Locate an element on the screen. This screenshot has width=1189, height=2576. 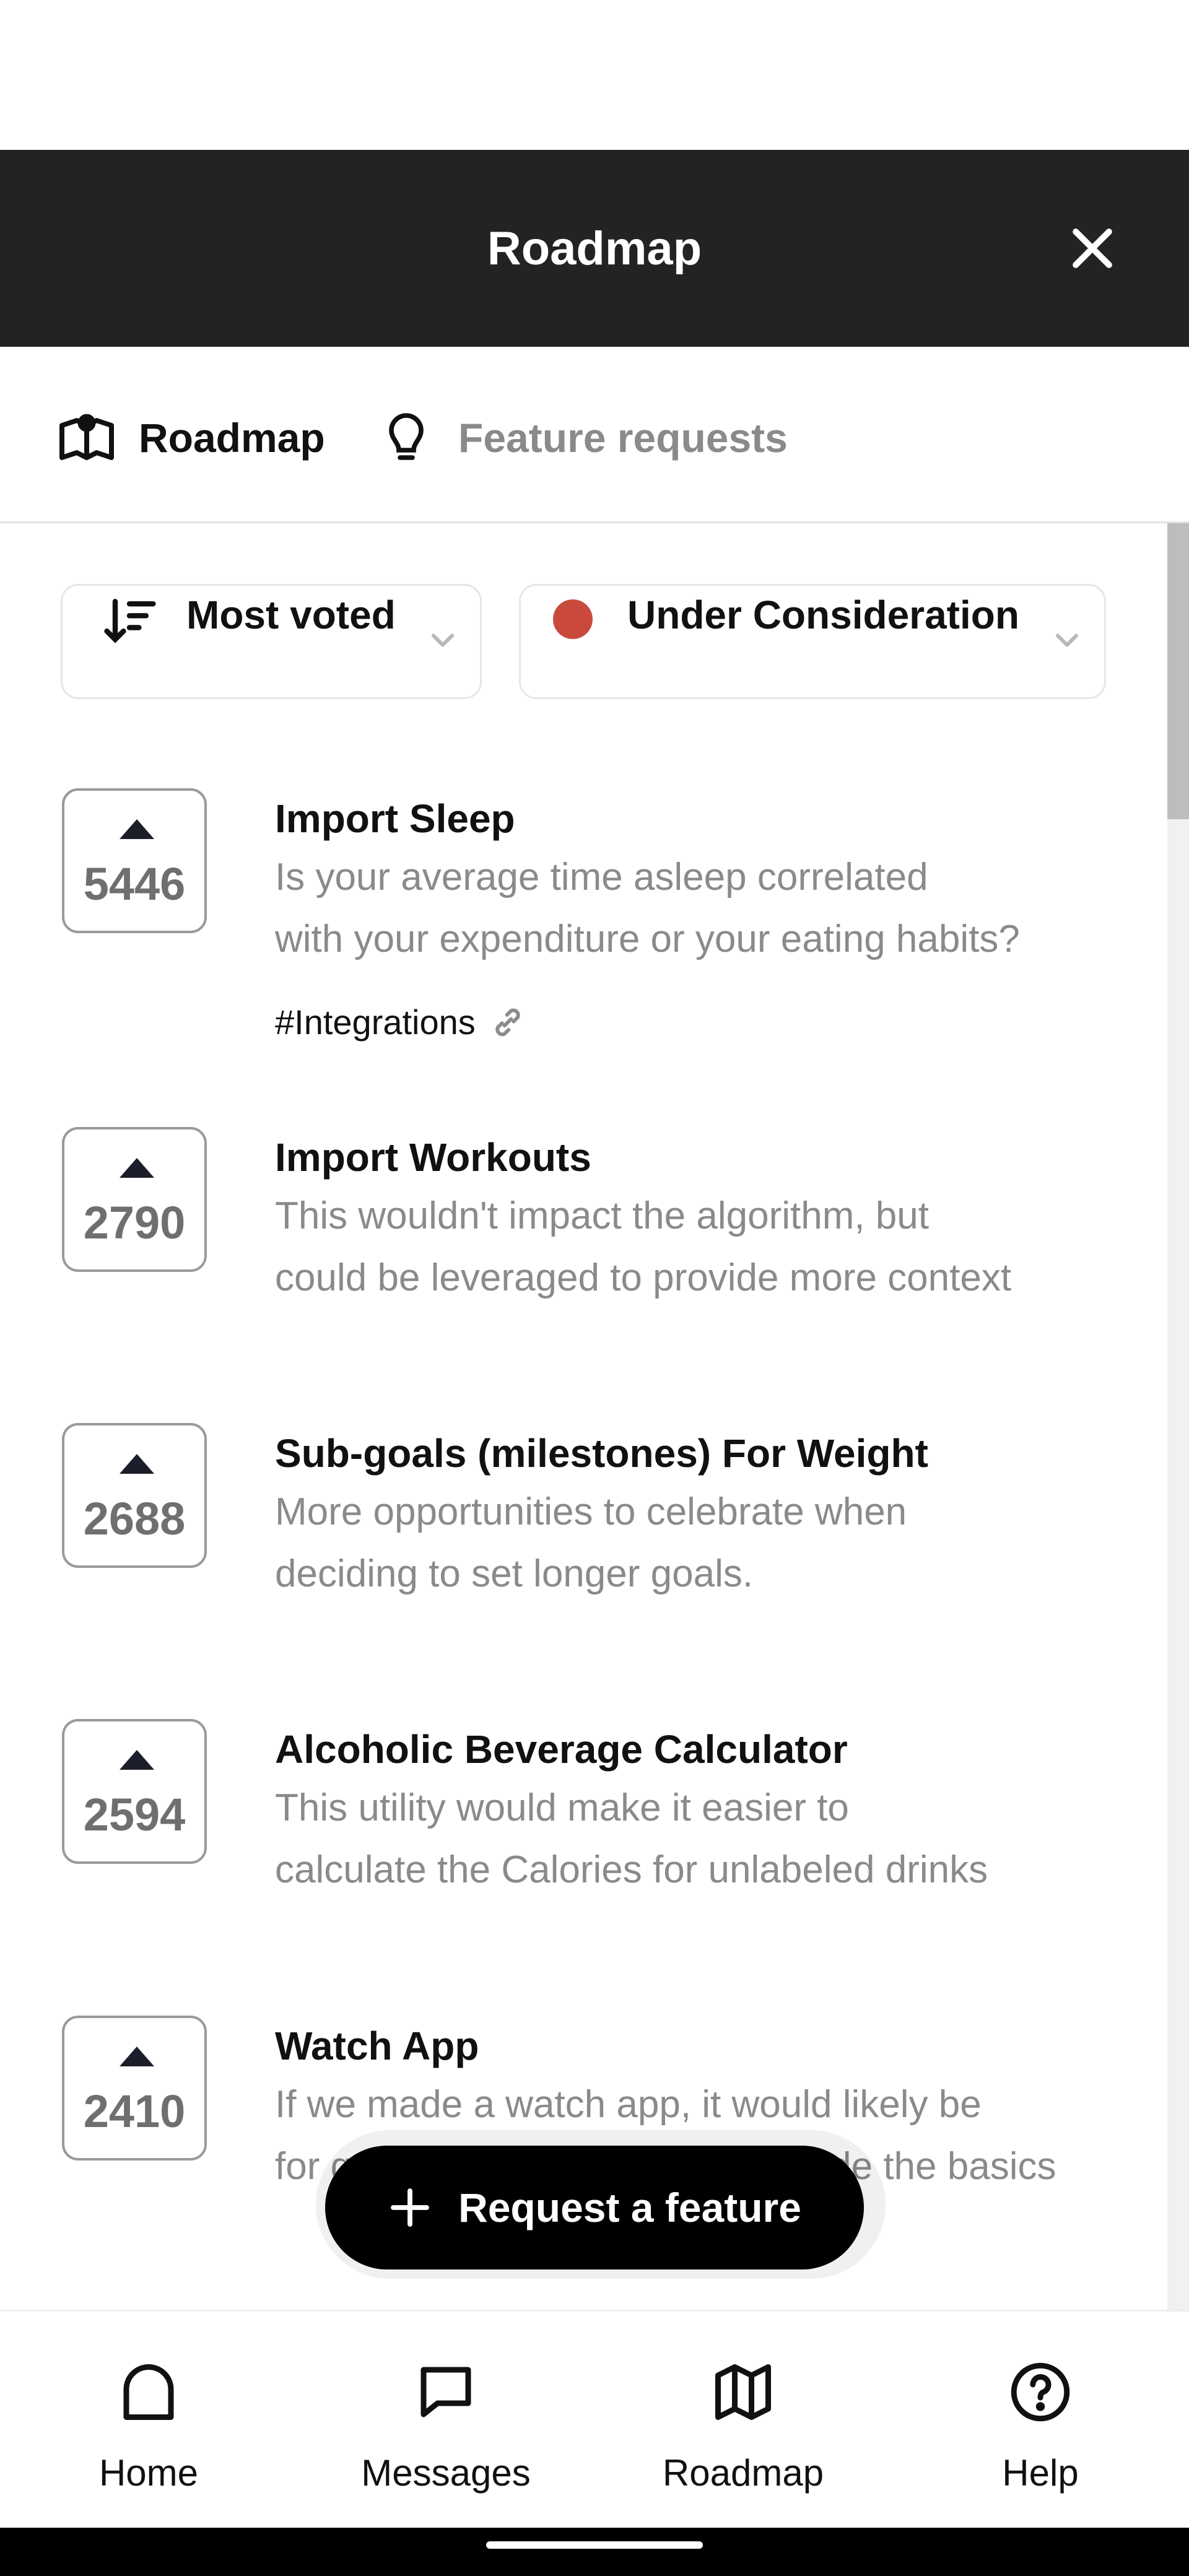
feature-title: Import Workouts is located at coordinates (433, 1157).